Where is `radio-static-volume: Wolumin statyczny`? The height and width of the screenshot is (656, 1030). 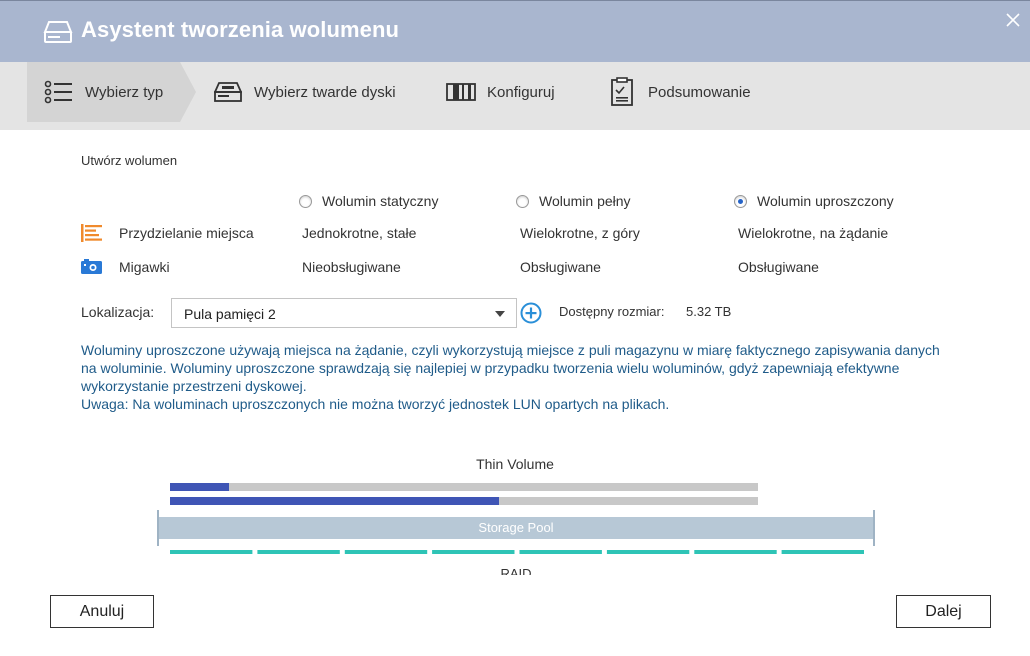 radio-static-volume: Wolumin statyczny is located at coordinates (368, 201).